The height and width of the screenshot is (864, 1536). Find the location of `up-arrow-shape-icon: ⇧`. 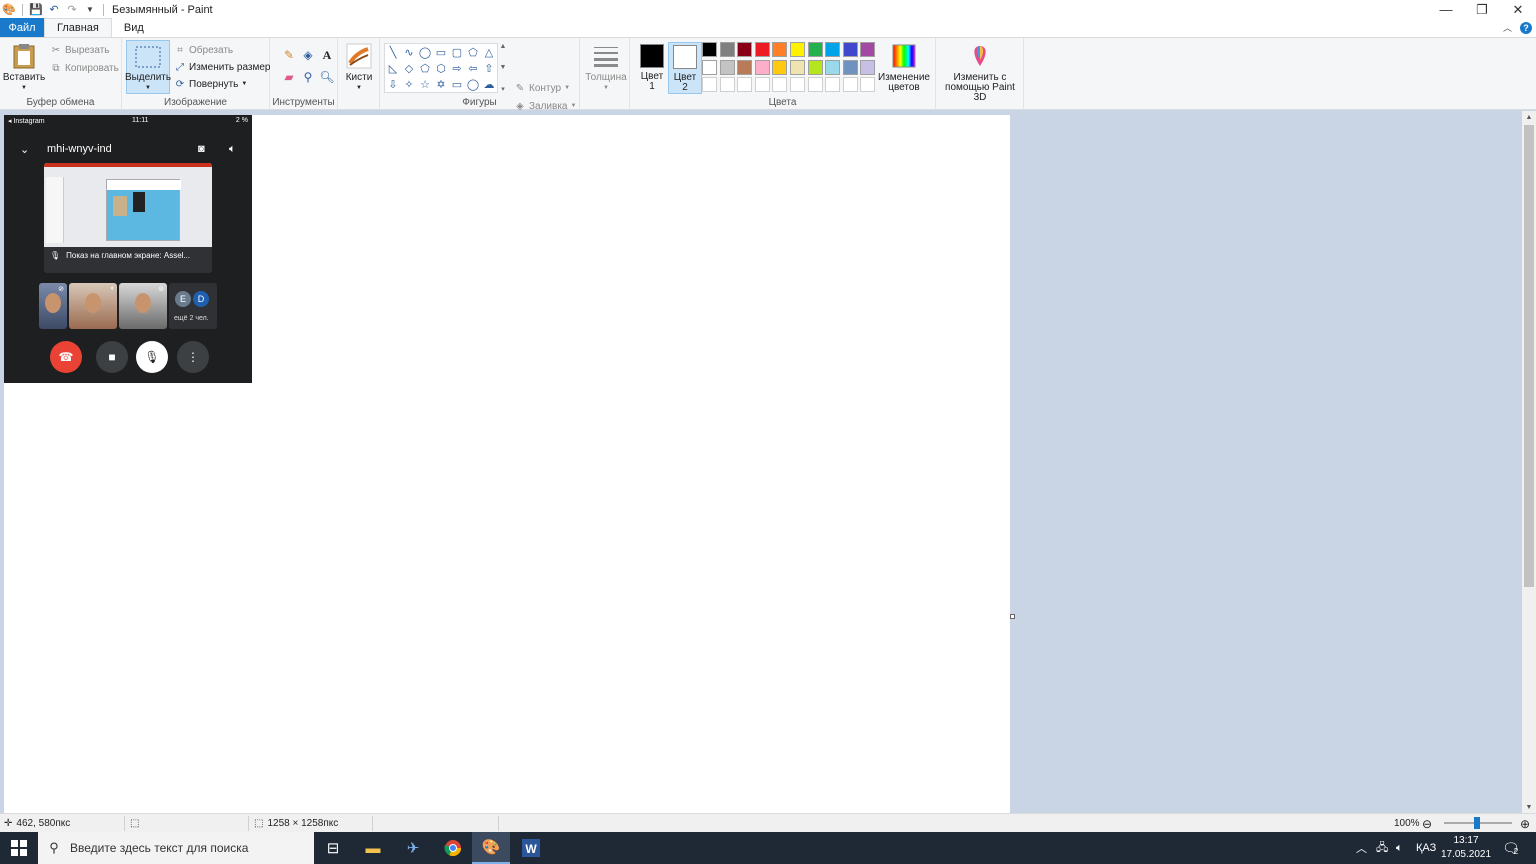

up-arrow-shape-icon: ⇧ is located at coordinates (489, 68).